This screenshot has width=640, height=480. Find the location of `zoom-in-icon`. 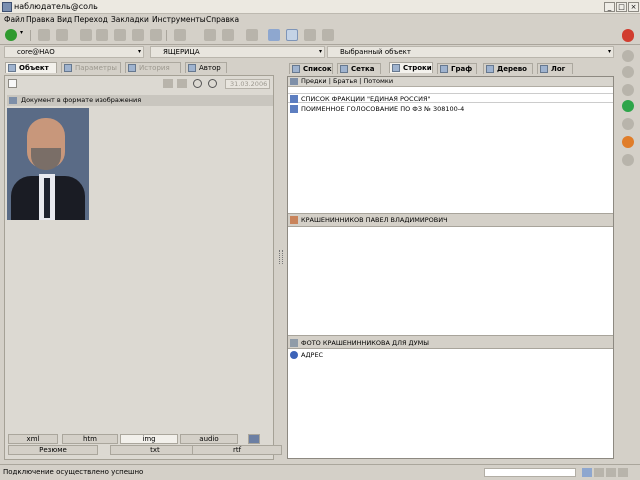

zoom-in-icon is located at coordinates (197, 83).